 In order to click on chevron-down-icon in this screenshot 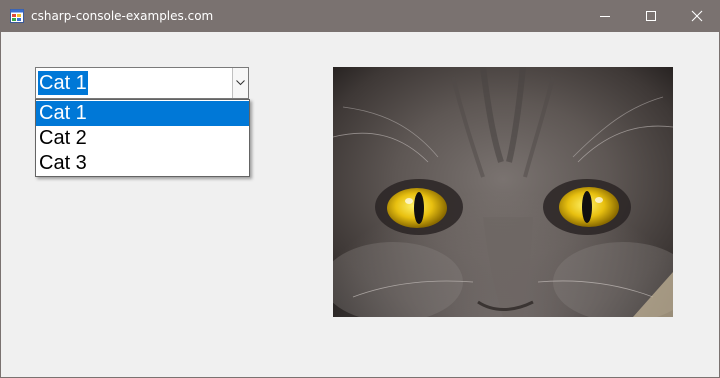, I will do `click(240, 83)`.